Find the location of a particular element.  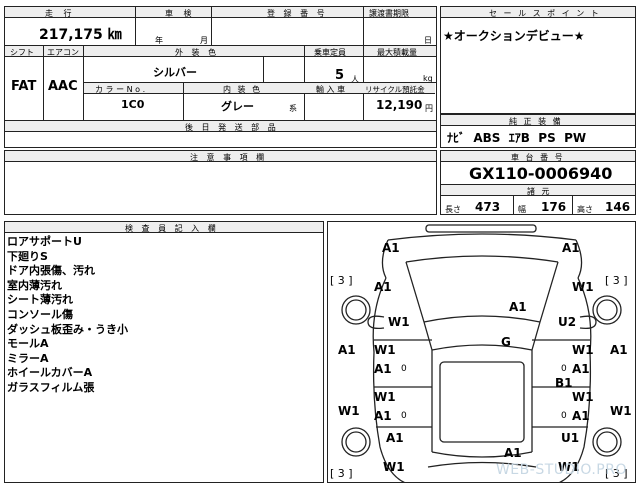

mark-left-rear-door-w: W1 is located at coordinates (385, 397).